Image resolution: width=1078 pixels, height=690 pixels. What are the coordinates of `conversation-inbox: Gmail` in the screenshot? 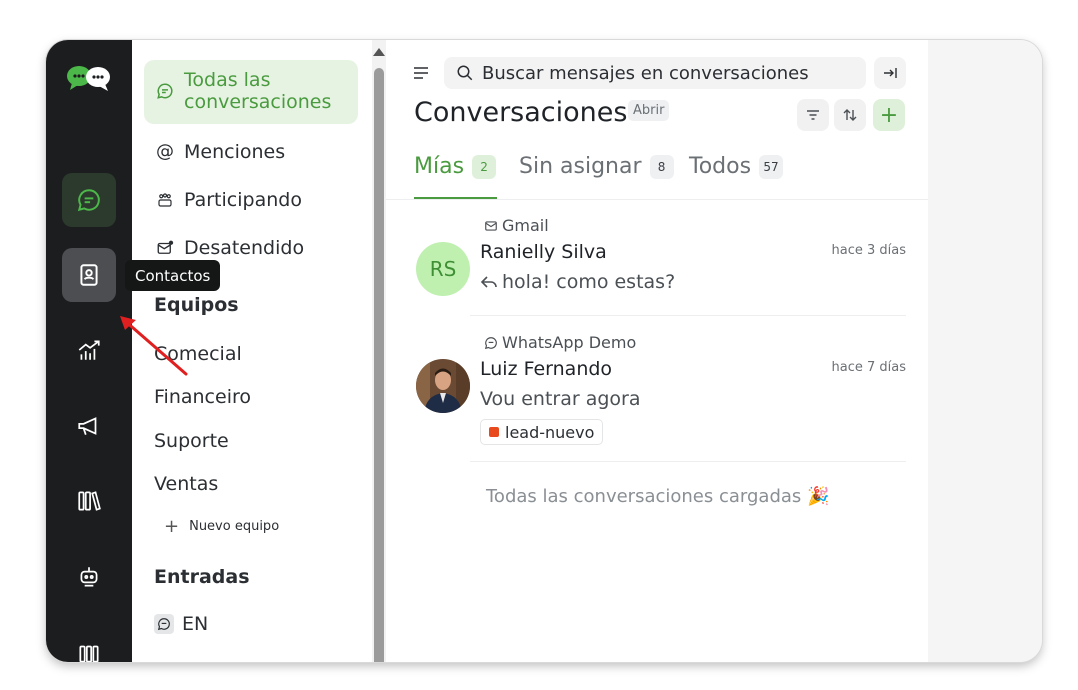 It's located at (516, 225).